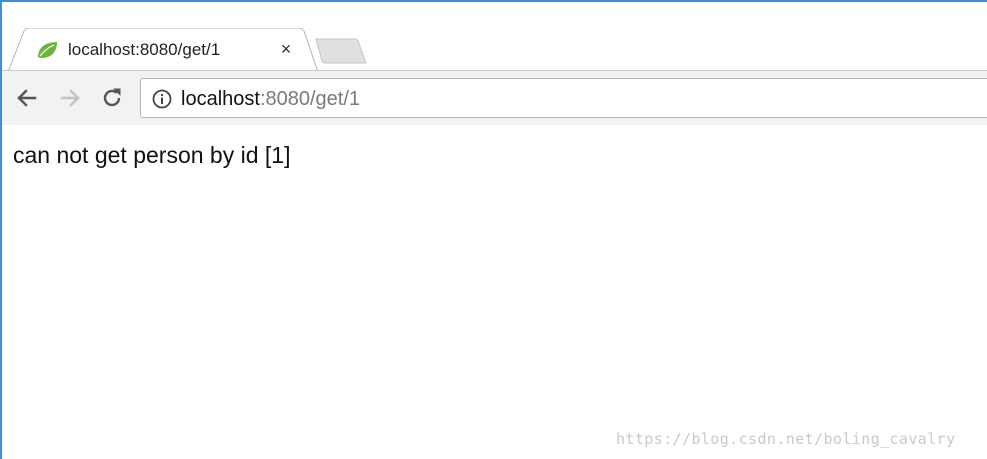 The image size is (987, 459). What do you see at coordinates (144, 49) in the screenshot?
I see `tab-title: localhost:8080/get/1` at bounding box center [144, 49].